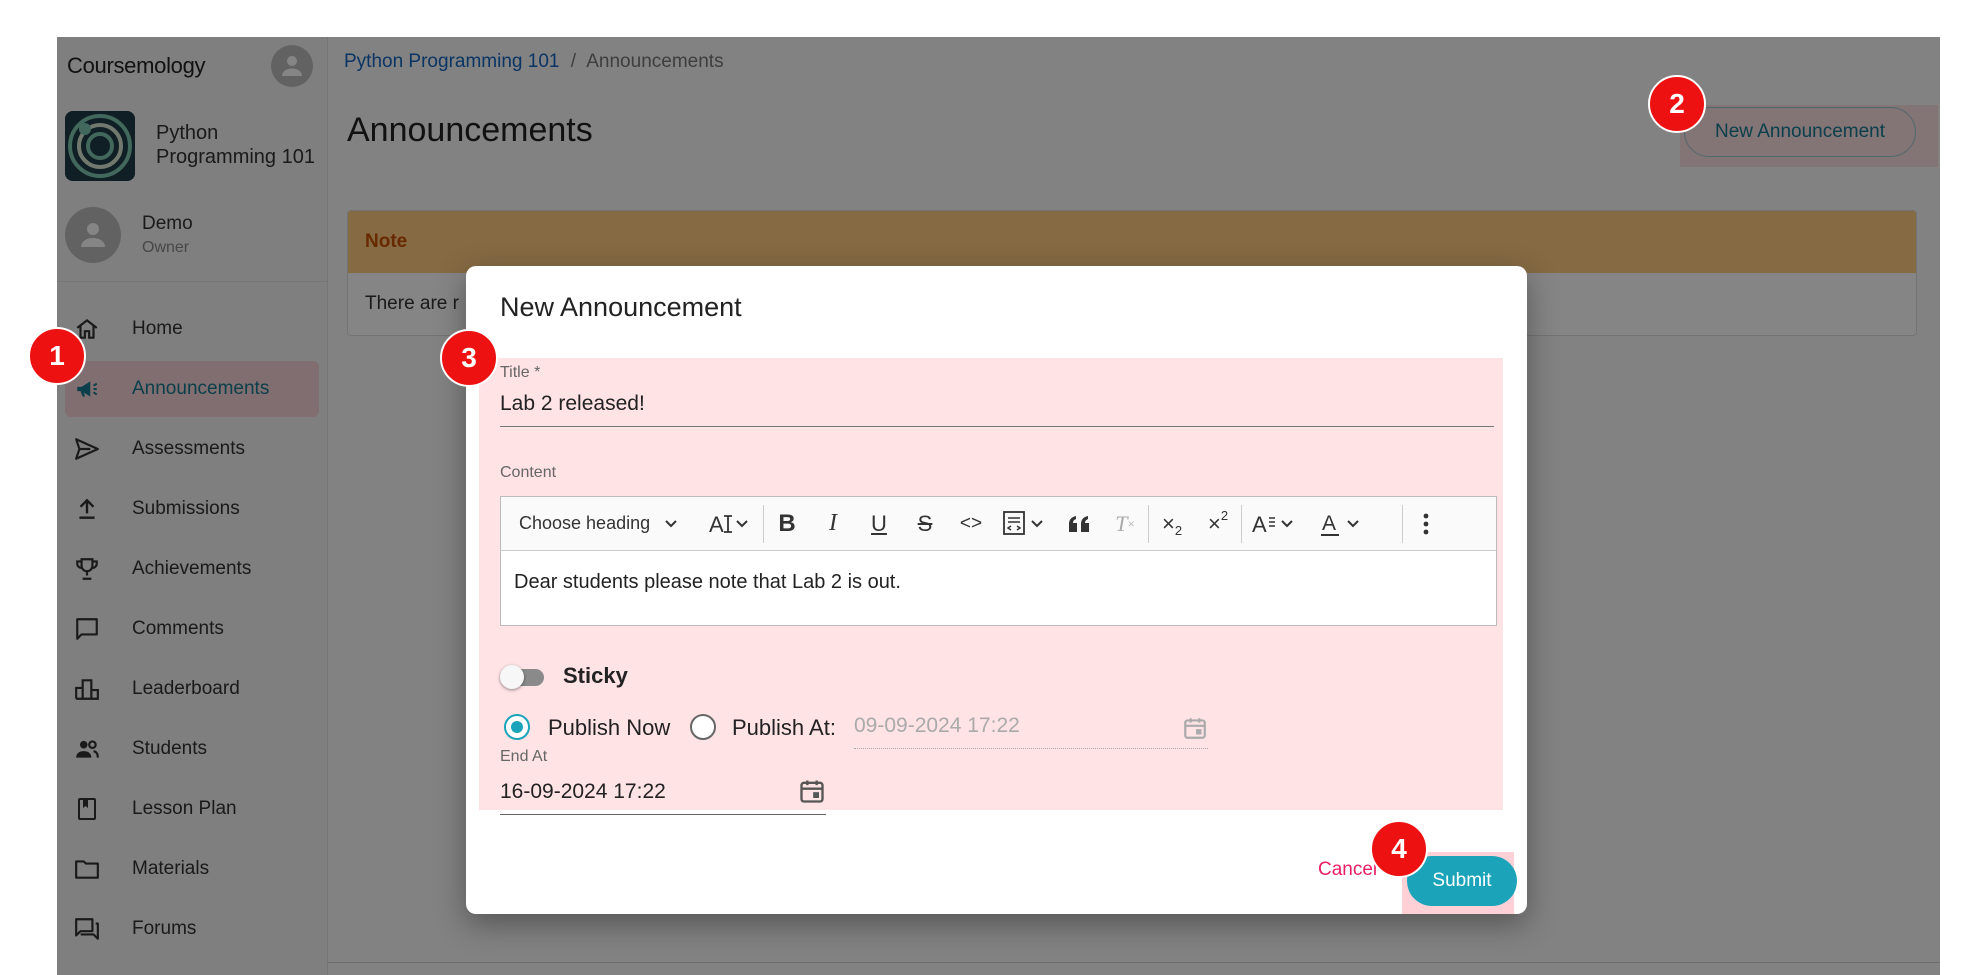  What do you see at coordinates (520, 372) in the screenshot?
I see `title-label: Title *` at bounding box center [520, 372].